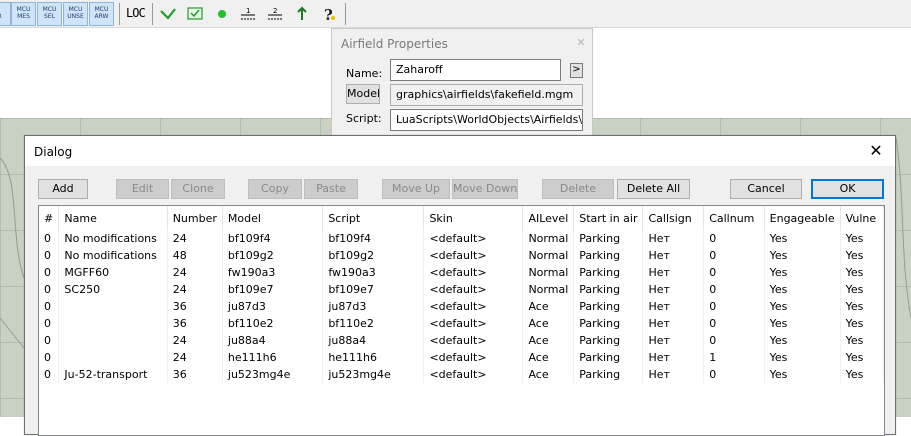 The height and width of the screenshot is (436, 911). What do you see at coordinates (275, 189) in the screenshot?
I see `copy-button: Copy` at bounding box center [275, 189].